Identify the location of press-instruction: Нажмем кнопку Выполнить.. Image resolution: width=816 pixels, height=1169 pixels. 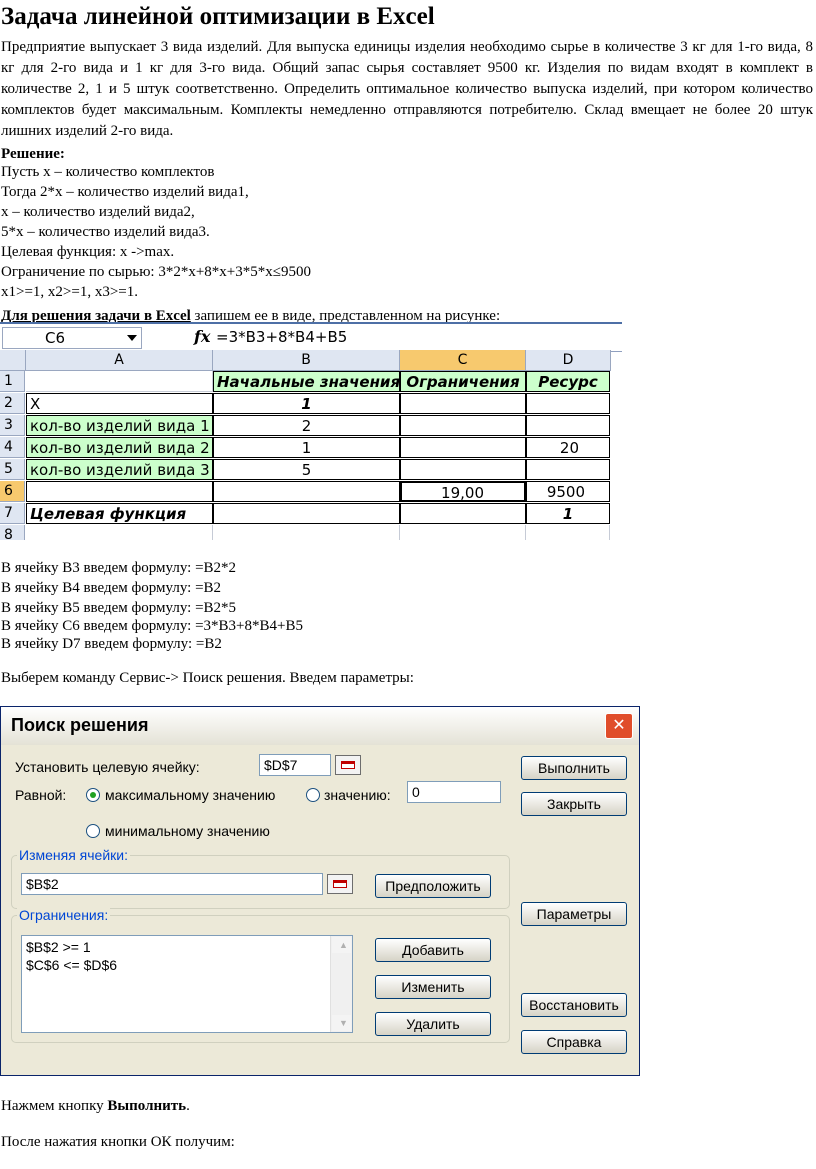
(95, 1106).